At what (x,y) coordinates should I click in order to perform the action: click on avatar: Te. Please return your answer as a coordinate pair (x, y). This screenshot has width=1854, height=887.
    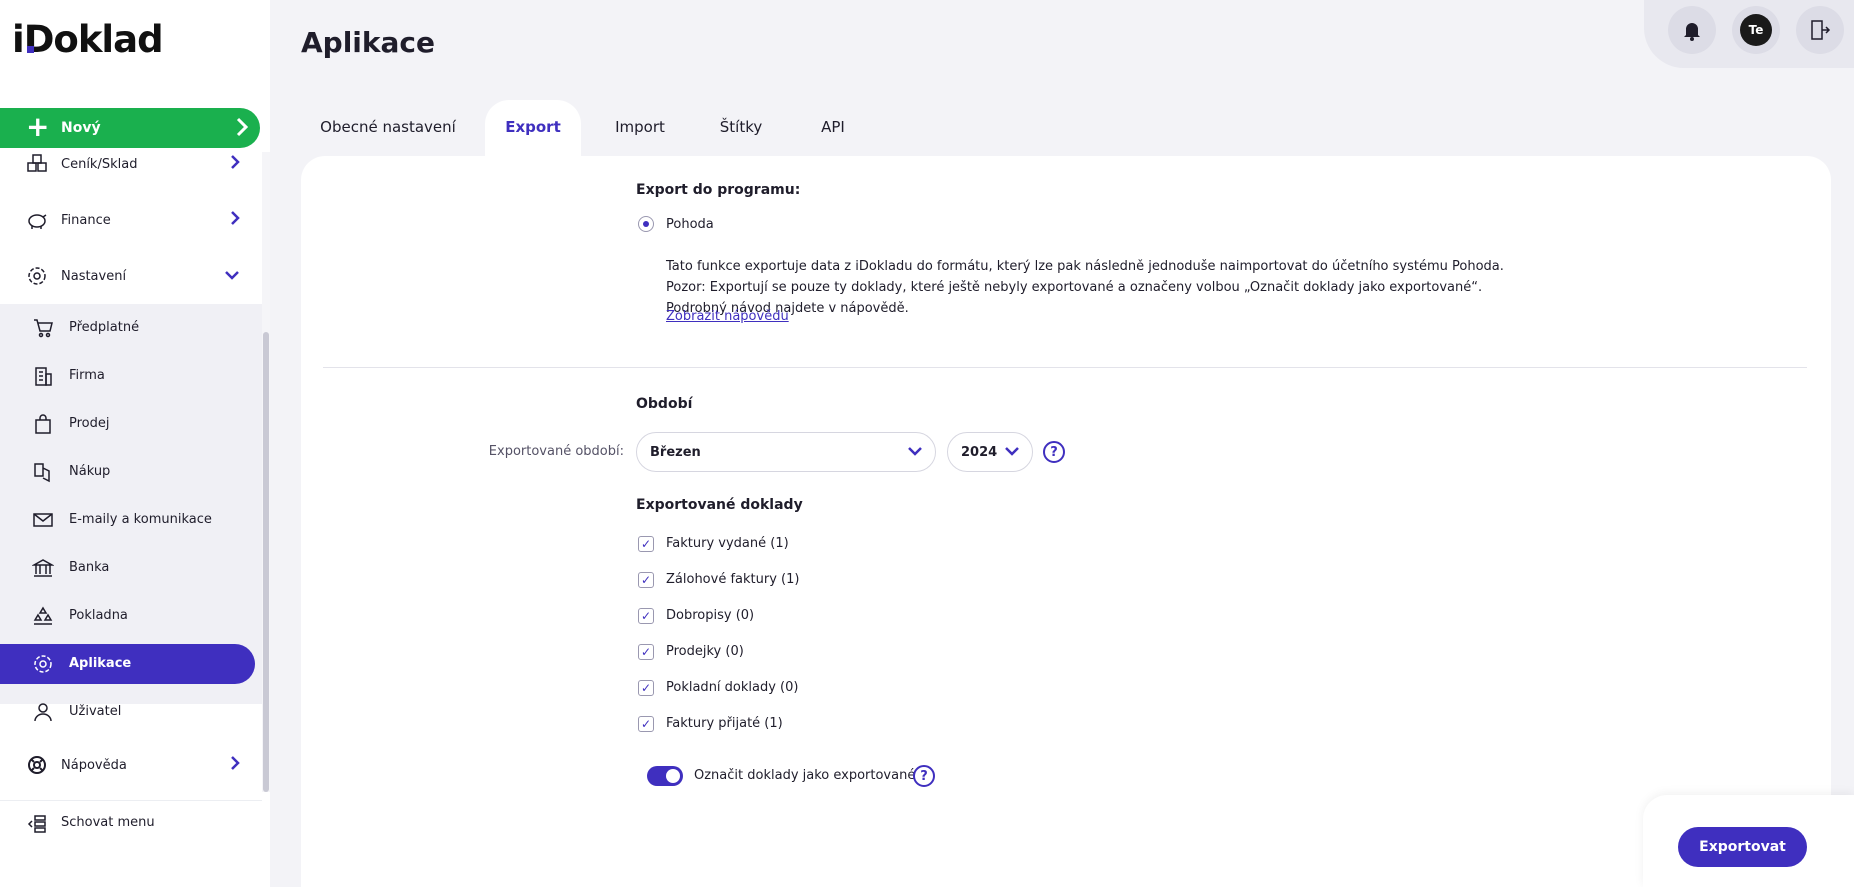
    Looking at the image, I should click on (1756, 30).